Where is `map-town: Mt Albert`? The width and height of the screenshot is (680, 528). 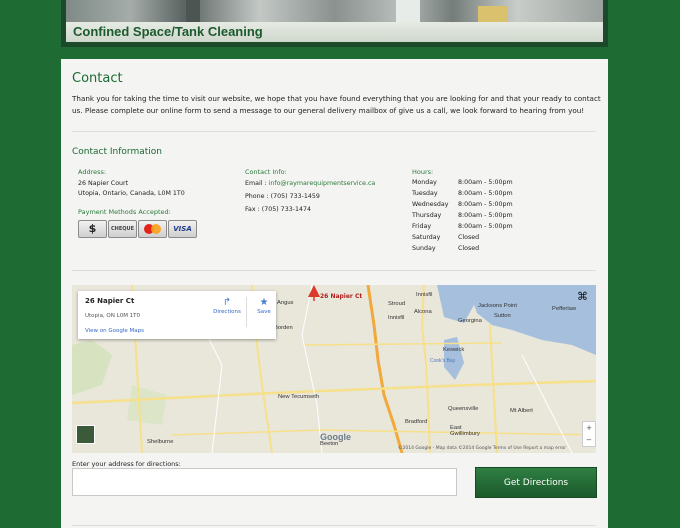
map-town: Mt Albert is located at coordinates (521, 411).